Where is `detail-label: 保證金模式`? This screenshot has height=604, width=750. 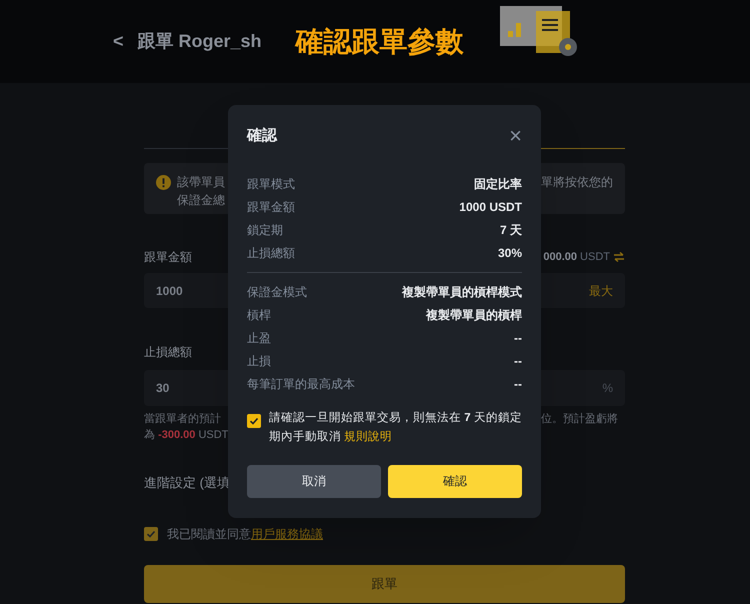
detail-label: 保證金模式 is located at coordinates (277, 292).